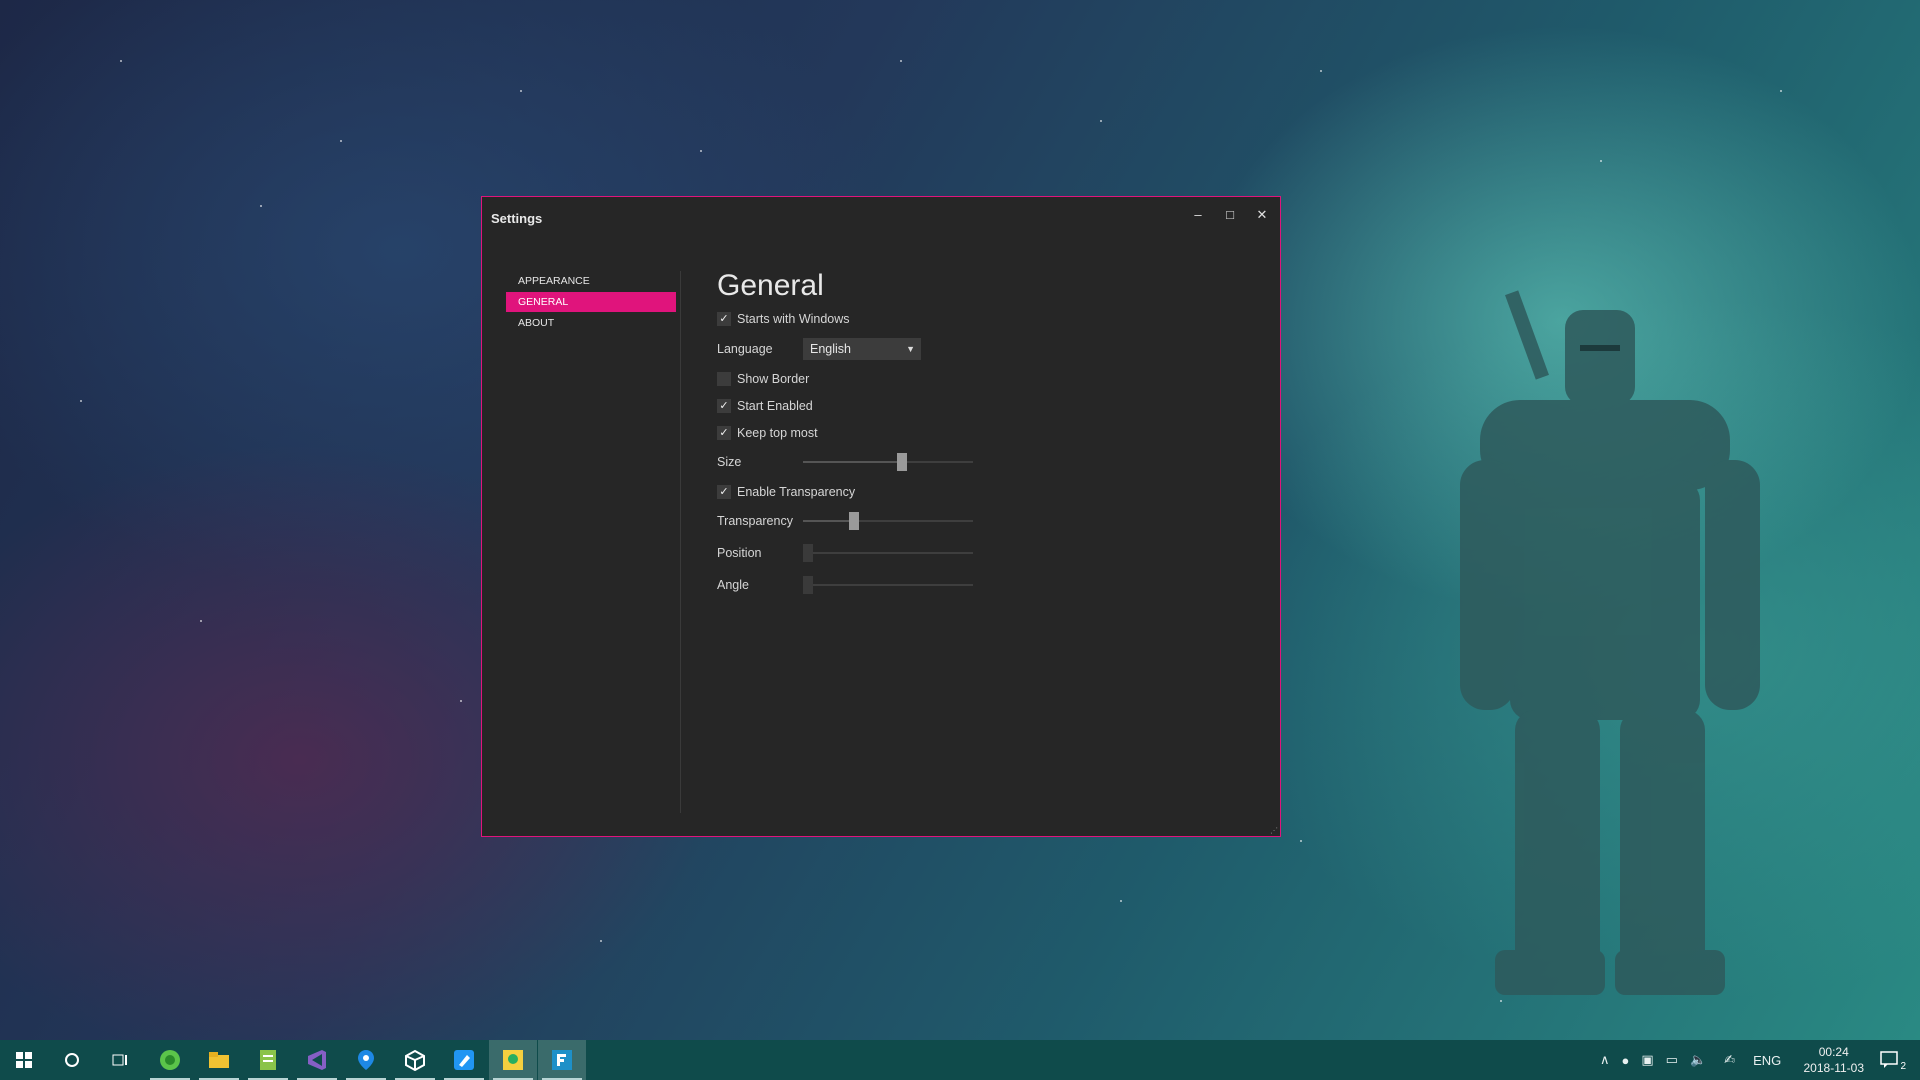  Describe the element at coordinates (24, 1060) in the screenshot. I see `windows-logo-icon` at that location.